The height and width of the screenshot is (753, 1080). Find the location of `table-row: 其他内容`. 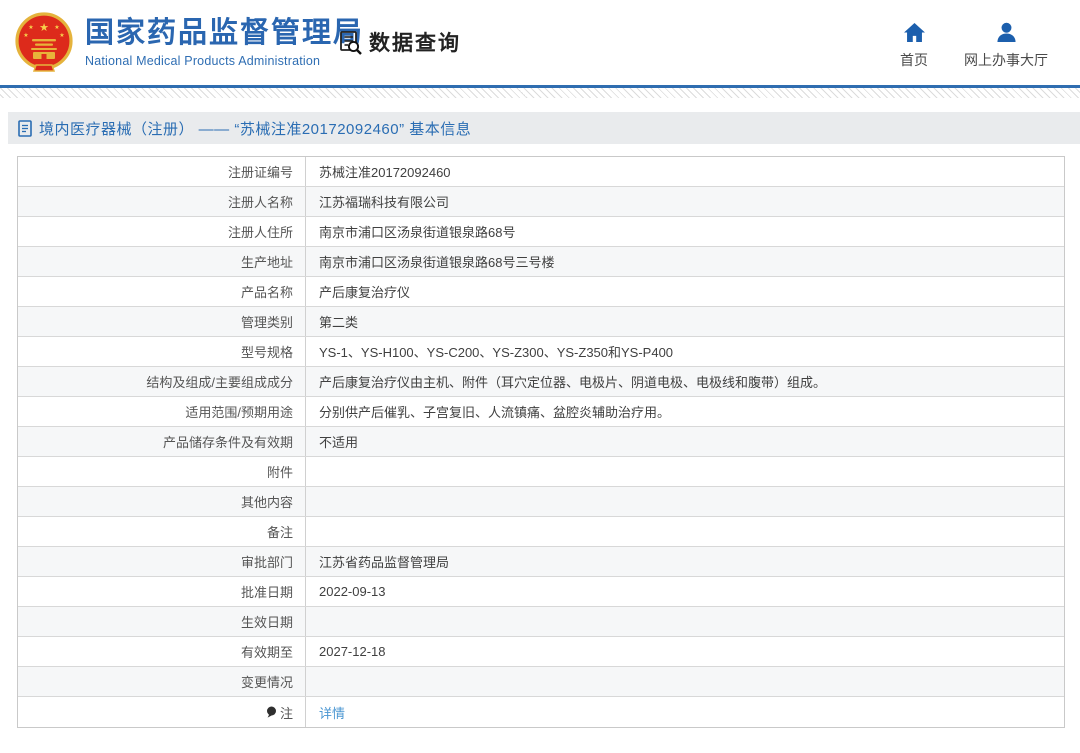

table-row: 其他内容 is located at coordinates (541, 502).